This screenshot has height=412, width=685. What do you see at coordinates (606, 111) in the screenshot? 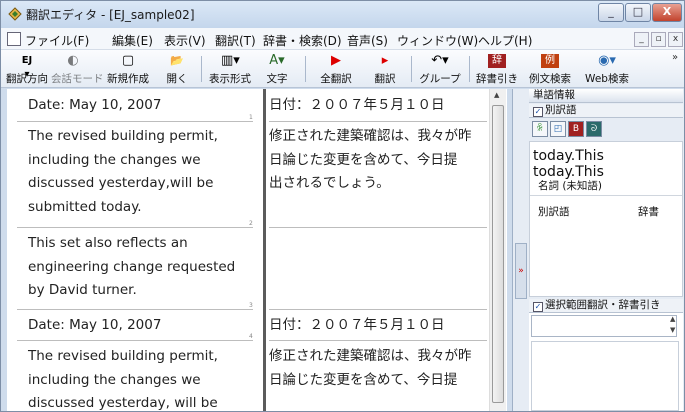
I see `alt-word-row: ✓ 別訳語` at bounding box center [606, 111].